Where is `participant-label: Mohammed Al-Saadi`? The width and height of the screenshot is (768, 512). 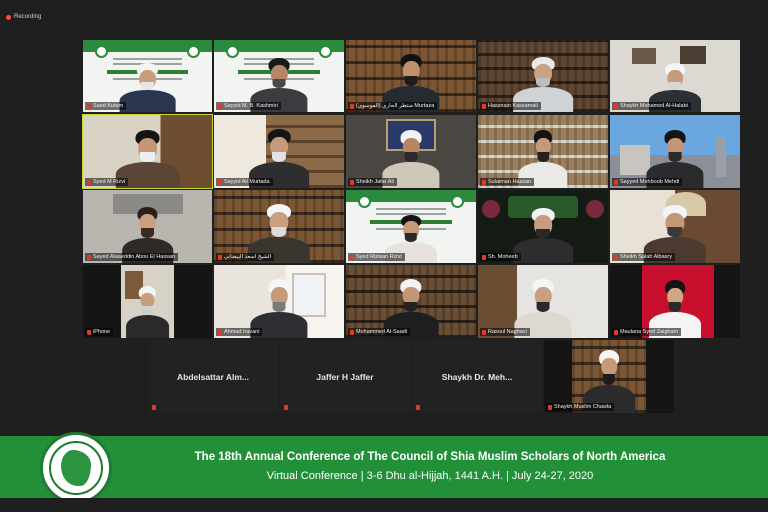
participant-label: Mohammed Al-Saadi is located at coordinates (379, 332).